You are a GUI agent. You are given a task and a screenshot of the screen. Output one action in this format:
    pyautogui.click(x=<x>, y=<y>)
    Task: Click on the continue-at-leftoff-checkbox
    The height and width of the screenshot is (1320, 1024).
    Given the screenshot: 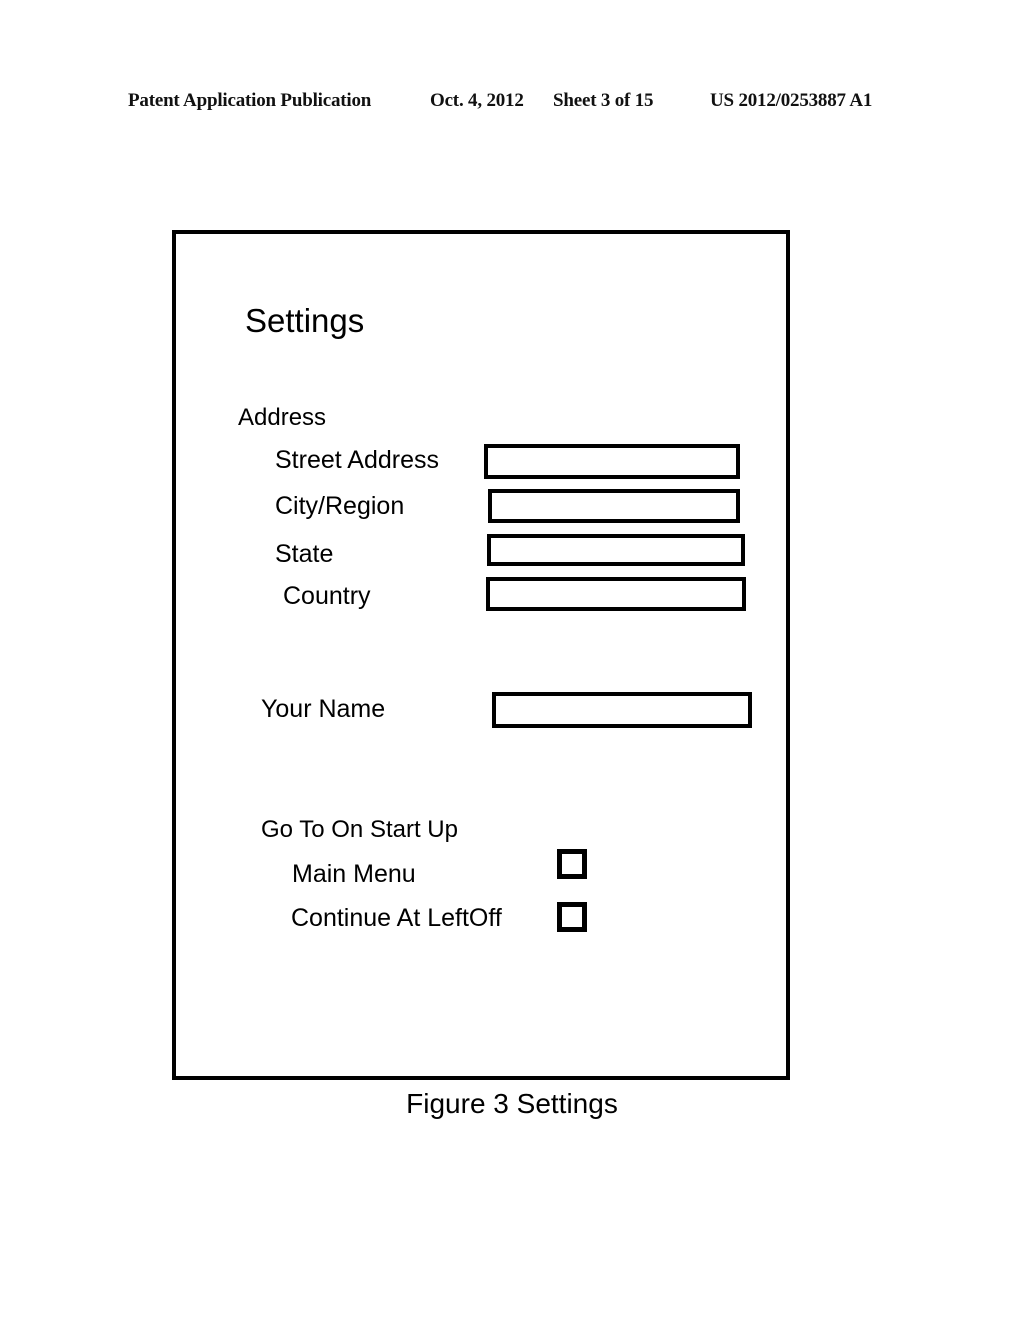 What is the action you would take?
    pyautogui.click(x=572, y=917)
    